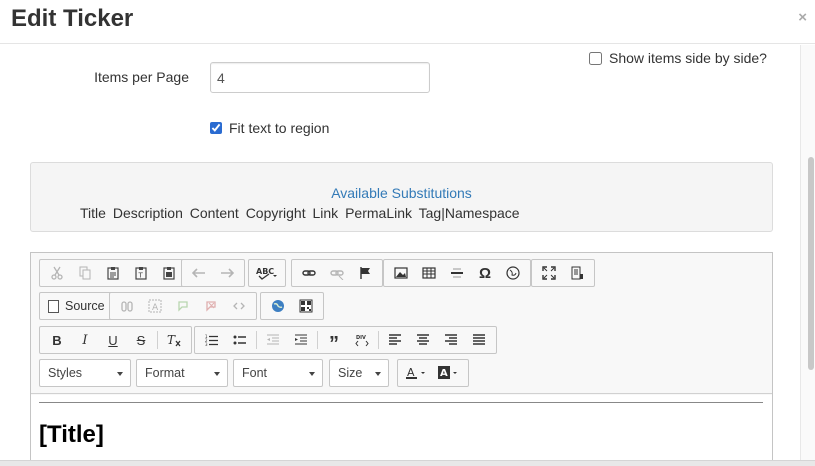 This screenshot has width=815, height=466. Describe the element at coordinates (169, 273) in the screenshot. I see `paste-word-icon` at that location.